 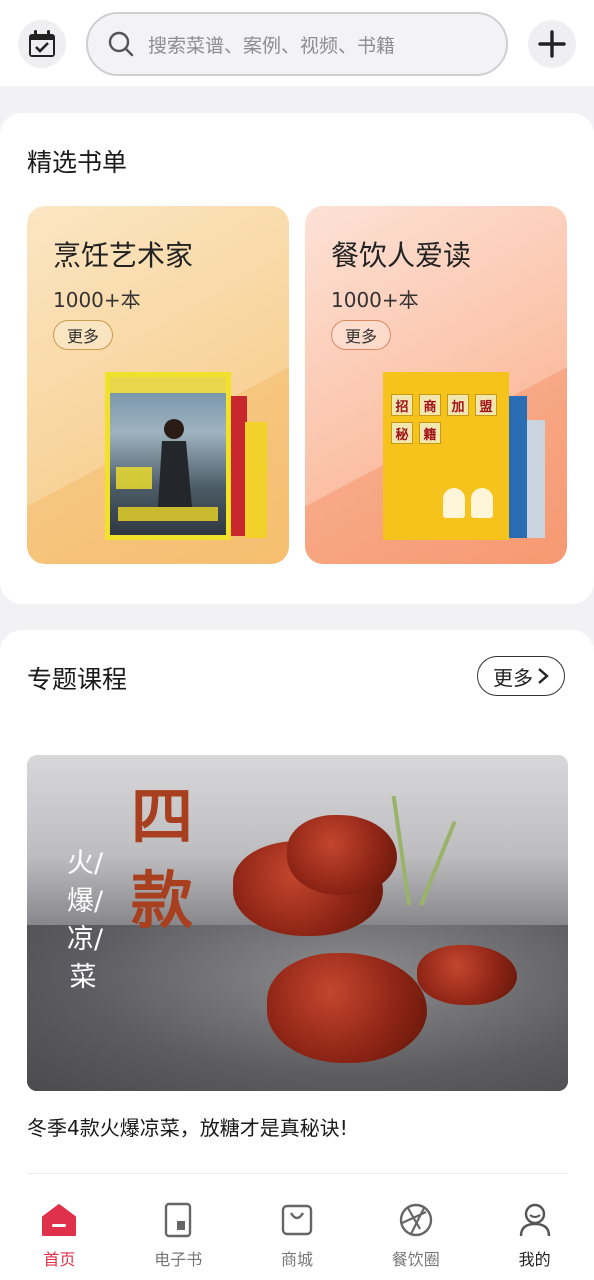 What do you see at coordinates (446, 456) in the screenshot?
I see `book-cover: 招 商 加 盟 秘 籍` at bounding box center [446, 456].